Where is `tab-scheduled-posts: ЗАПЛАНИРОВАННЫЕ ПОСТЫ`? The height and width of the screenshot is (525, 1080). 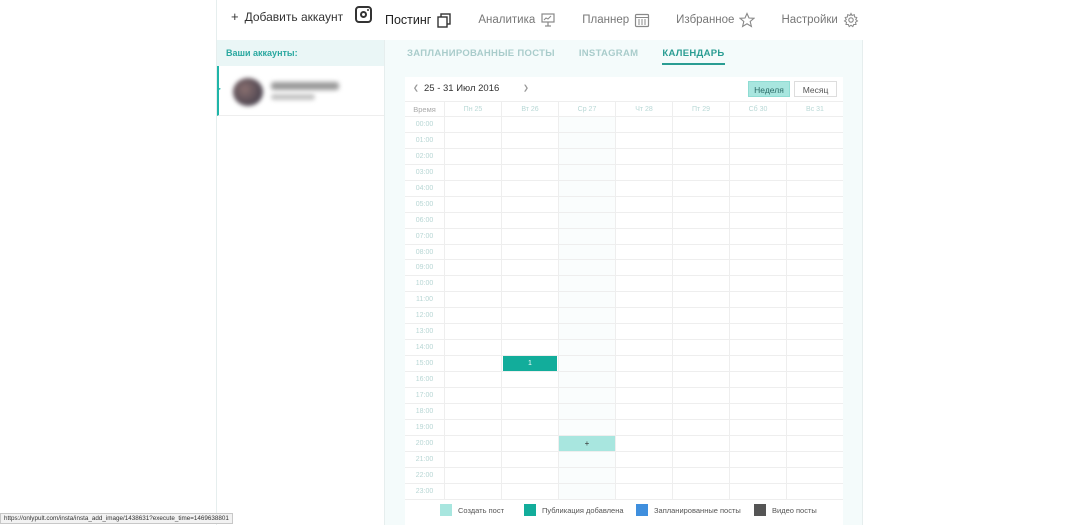 tab-scheduled-posts: ЗАПЛАНИРОВАННЫЕ ПОСТЫ is located at coordinates (481, 56).